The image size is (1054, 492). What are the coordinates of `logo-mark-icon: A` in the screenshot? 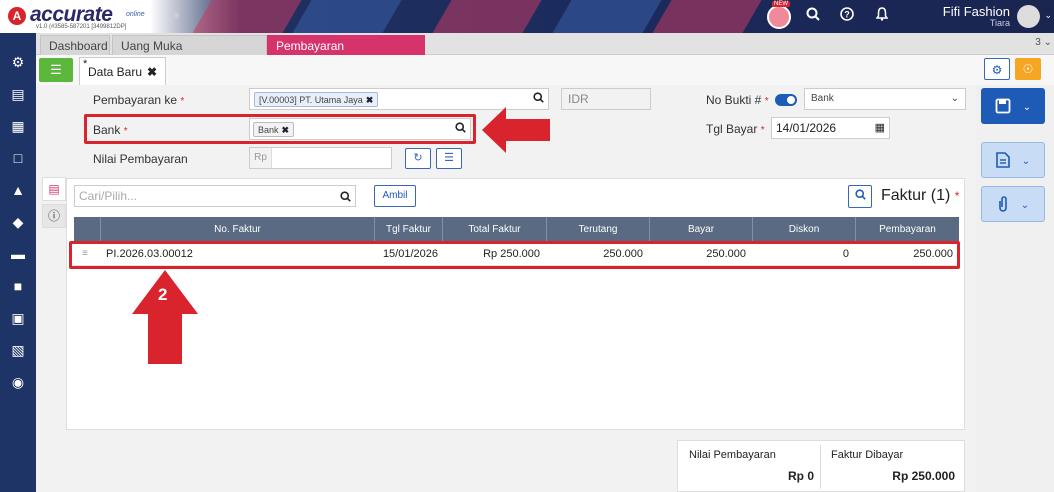 It's located at (17, 16).